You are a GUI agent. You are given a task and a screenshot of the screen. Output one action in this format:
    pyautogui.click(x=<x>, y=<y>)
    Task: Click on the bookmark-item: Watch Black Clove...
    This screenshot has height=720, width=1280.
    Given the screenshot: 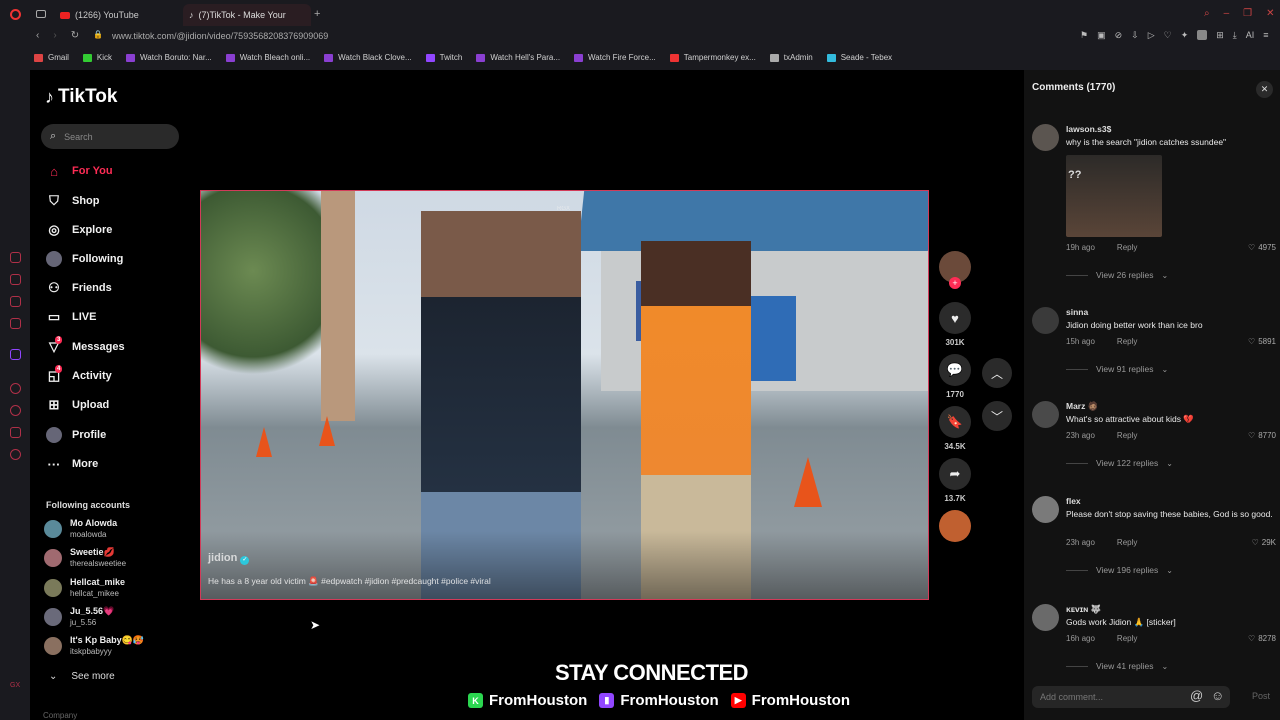 What is the action you would take?
    pyautogui.click(x=368, y=57)
    